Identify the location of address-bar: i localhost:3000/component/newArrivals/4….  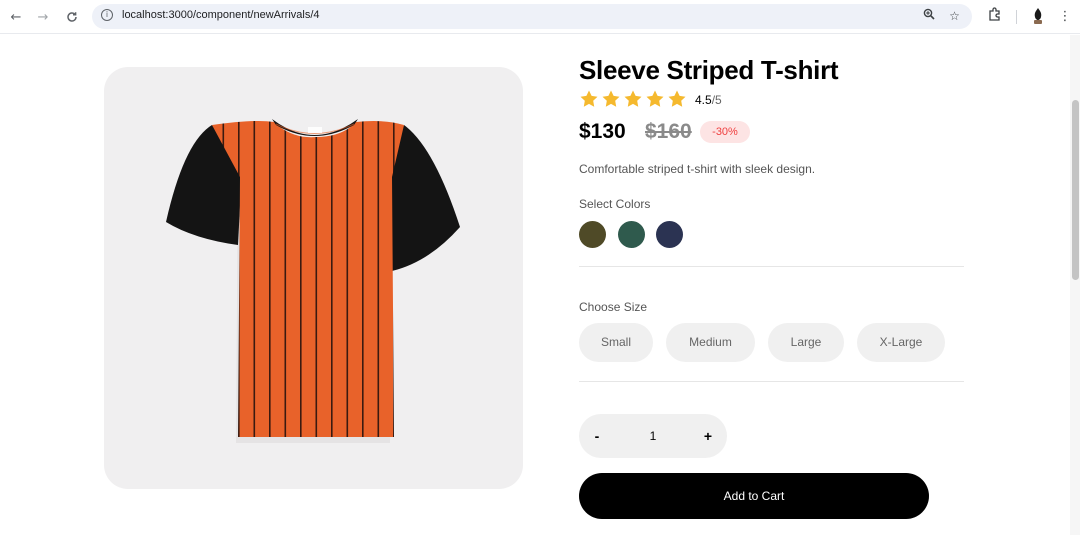
(532, 16).